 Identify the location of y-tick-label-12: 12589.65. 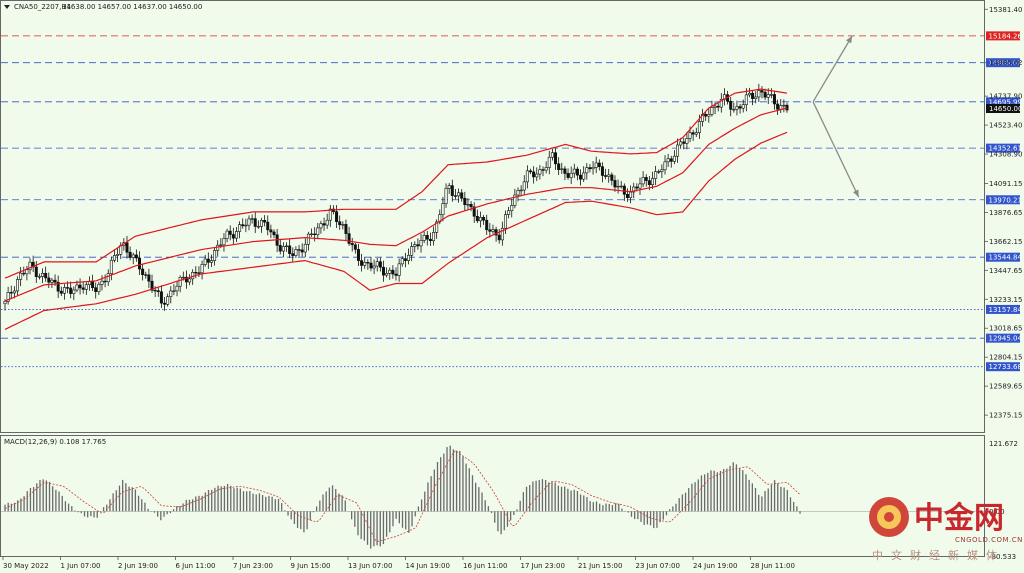
(1005, 387).